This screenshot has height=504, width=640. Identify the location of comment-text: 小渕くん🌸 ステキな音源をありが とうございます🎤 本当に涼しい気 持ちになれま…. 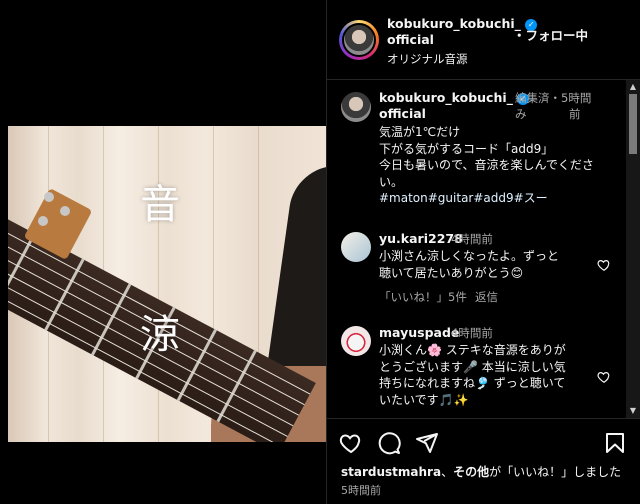
(472, 375).